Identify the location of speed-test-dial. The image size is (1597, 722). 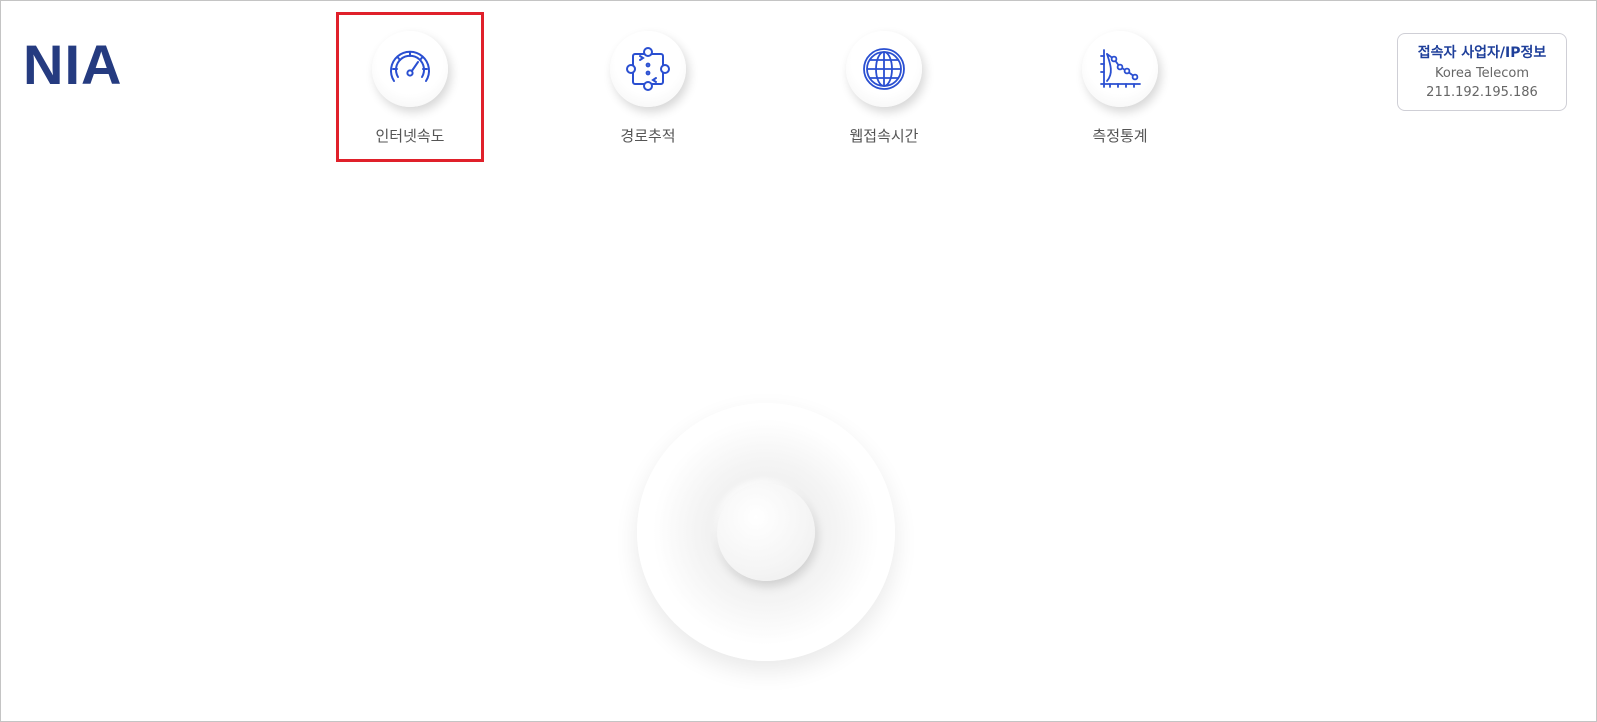
(766, 532).